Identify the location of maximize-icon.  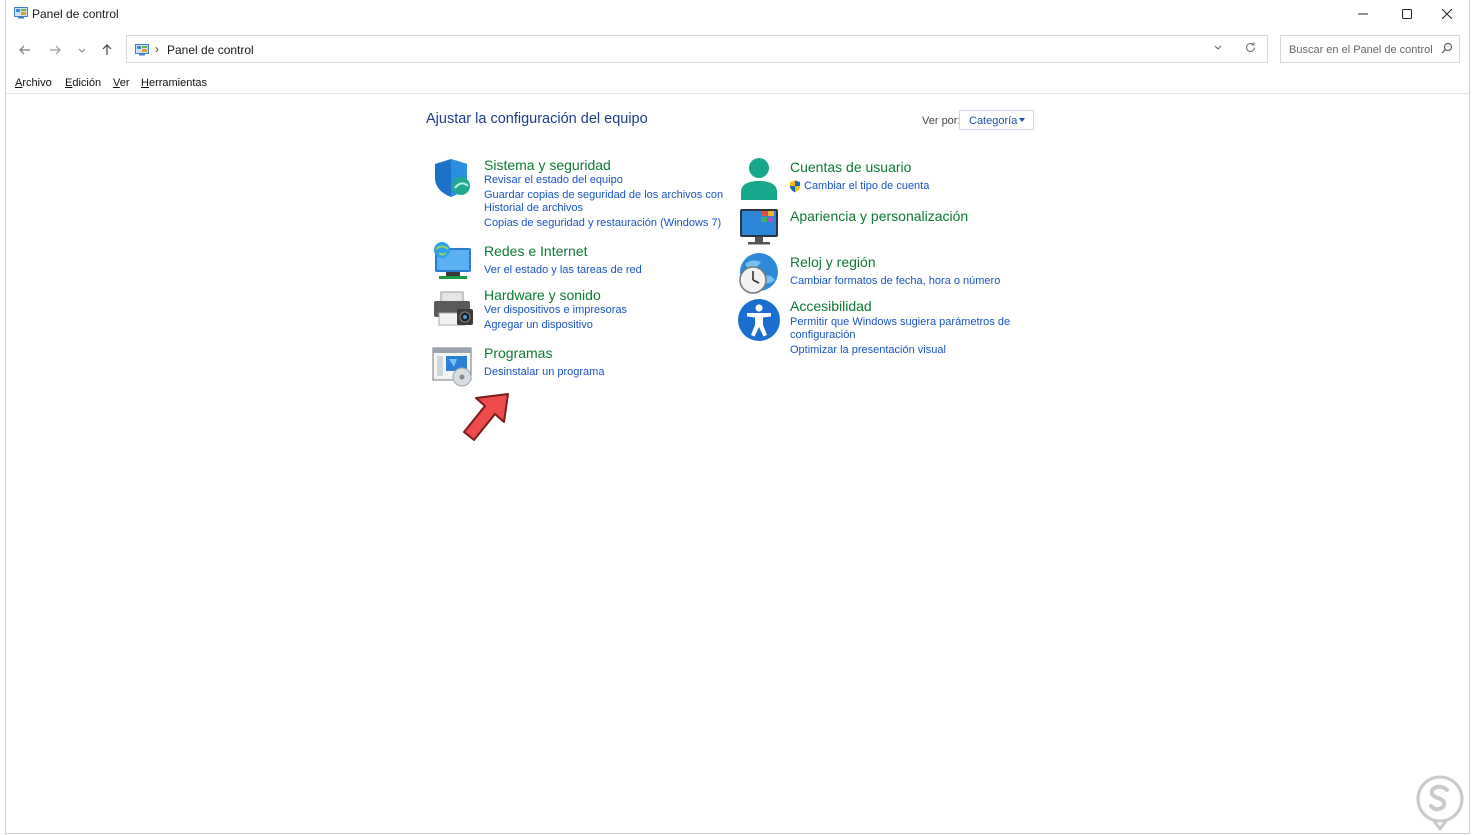
(1407, 14).